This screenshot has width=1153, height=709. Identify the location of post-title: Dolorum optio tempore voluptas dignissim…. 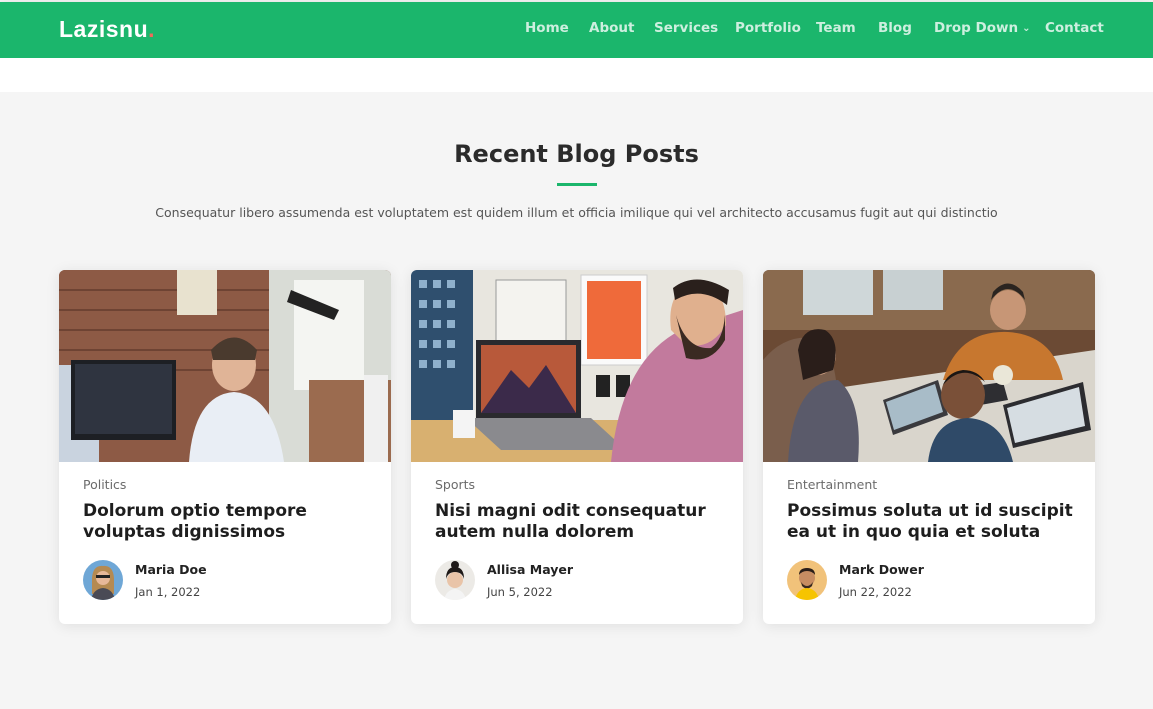
(228, 522).